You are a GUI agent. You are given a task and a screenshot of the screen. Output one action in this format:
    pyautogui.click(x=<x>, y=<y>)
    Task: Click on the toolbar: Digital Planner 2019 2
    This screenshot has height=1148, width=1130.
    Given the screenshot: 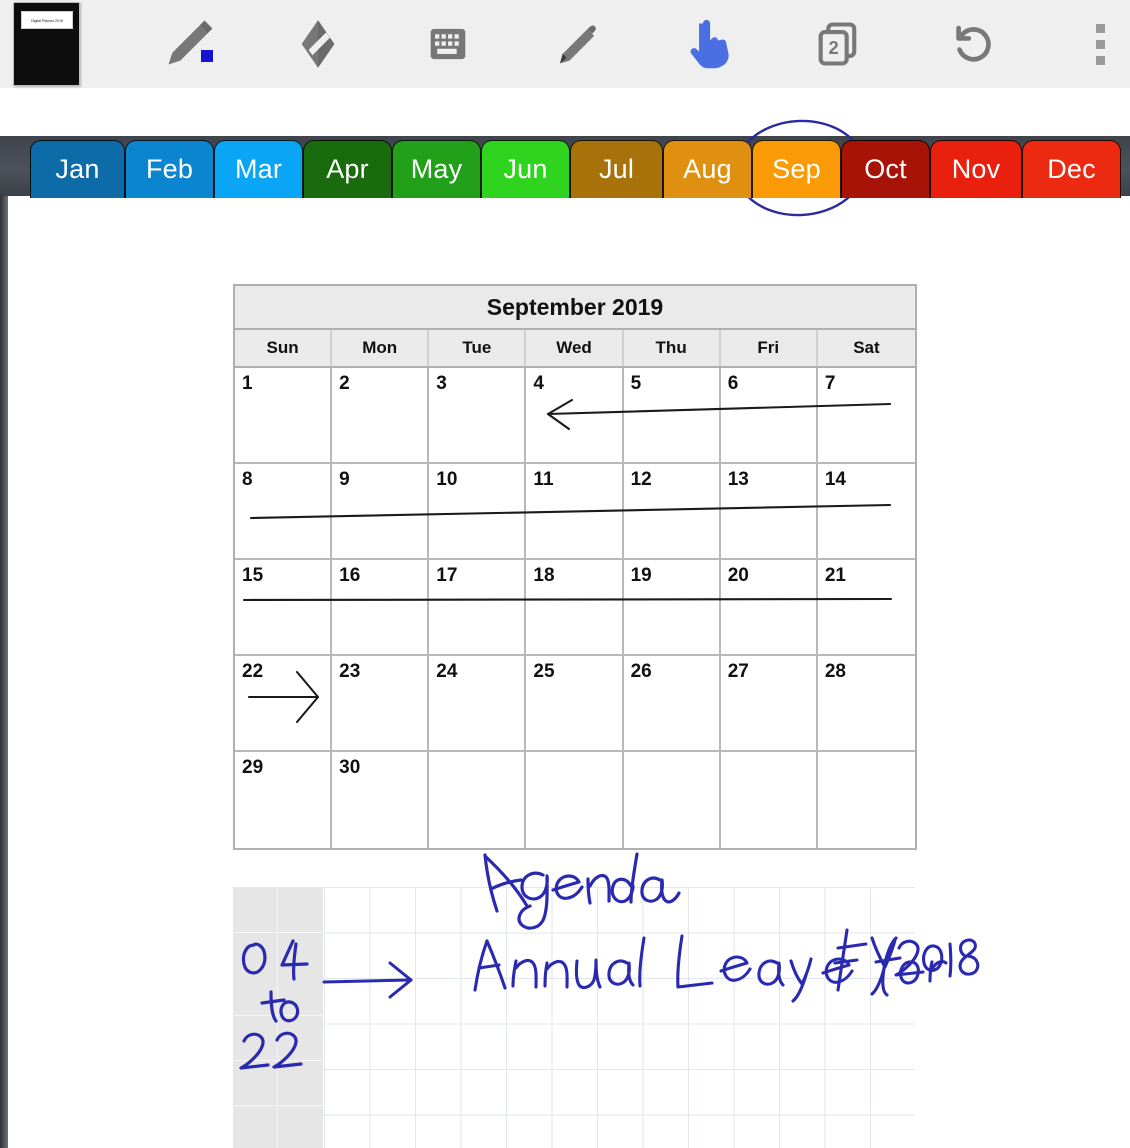 What is the action you would take?
    pyautogui.click(x=565, y=44)
    